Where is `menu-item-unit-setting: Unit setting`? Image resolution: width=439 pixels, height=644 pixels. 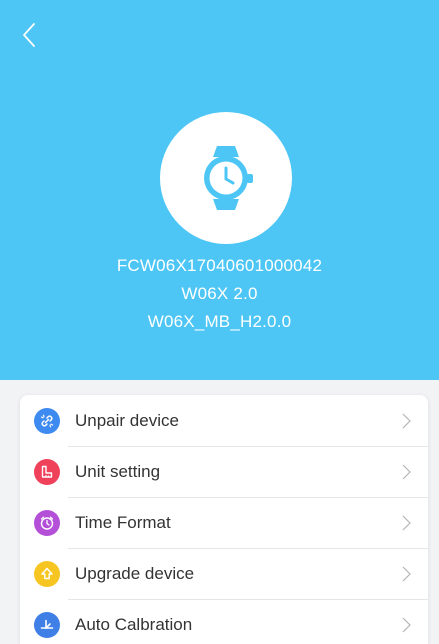
menu-item-unit-setting: Unit setting is located at coordinates (224, 471).